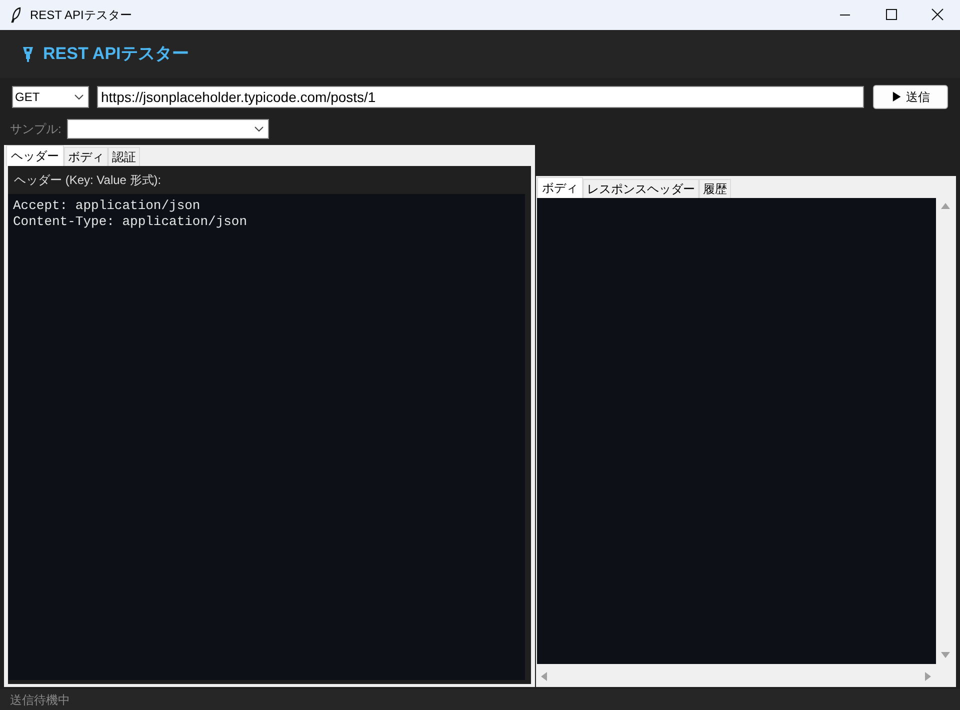 This screenshot has height=710, width=960. Describe the element at coordinates (715, 188) in the screenshot. I see `tab: 履歴` at that location.